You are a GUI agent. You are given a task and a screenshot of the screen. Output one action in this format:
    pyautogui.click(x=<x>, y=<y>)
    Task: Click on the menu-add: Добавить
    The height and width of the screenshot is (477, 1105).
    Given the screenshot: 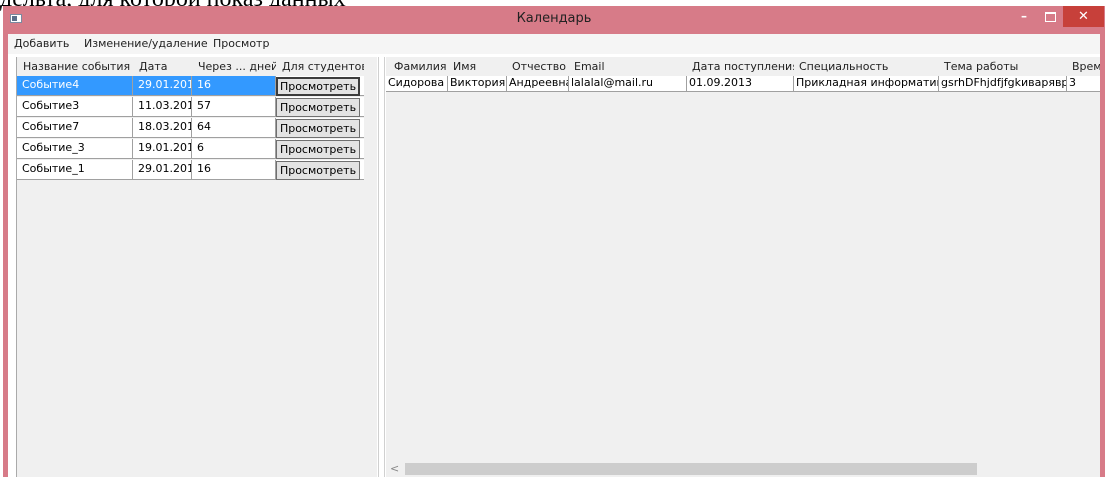 What is the action you would take?
    pyautogui.click(x=41, y=43)
    